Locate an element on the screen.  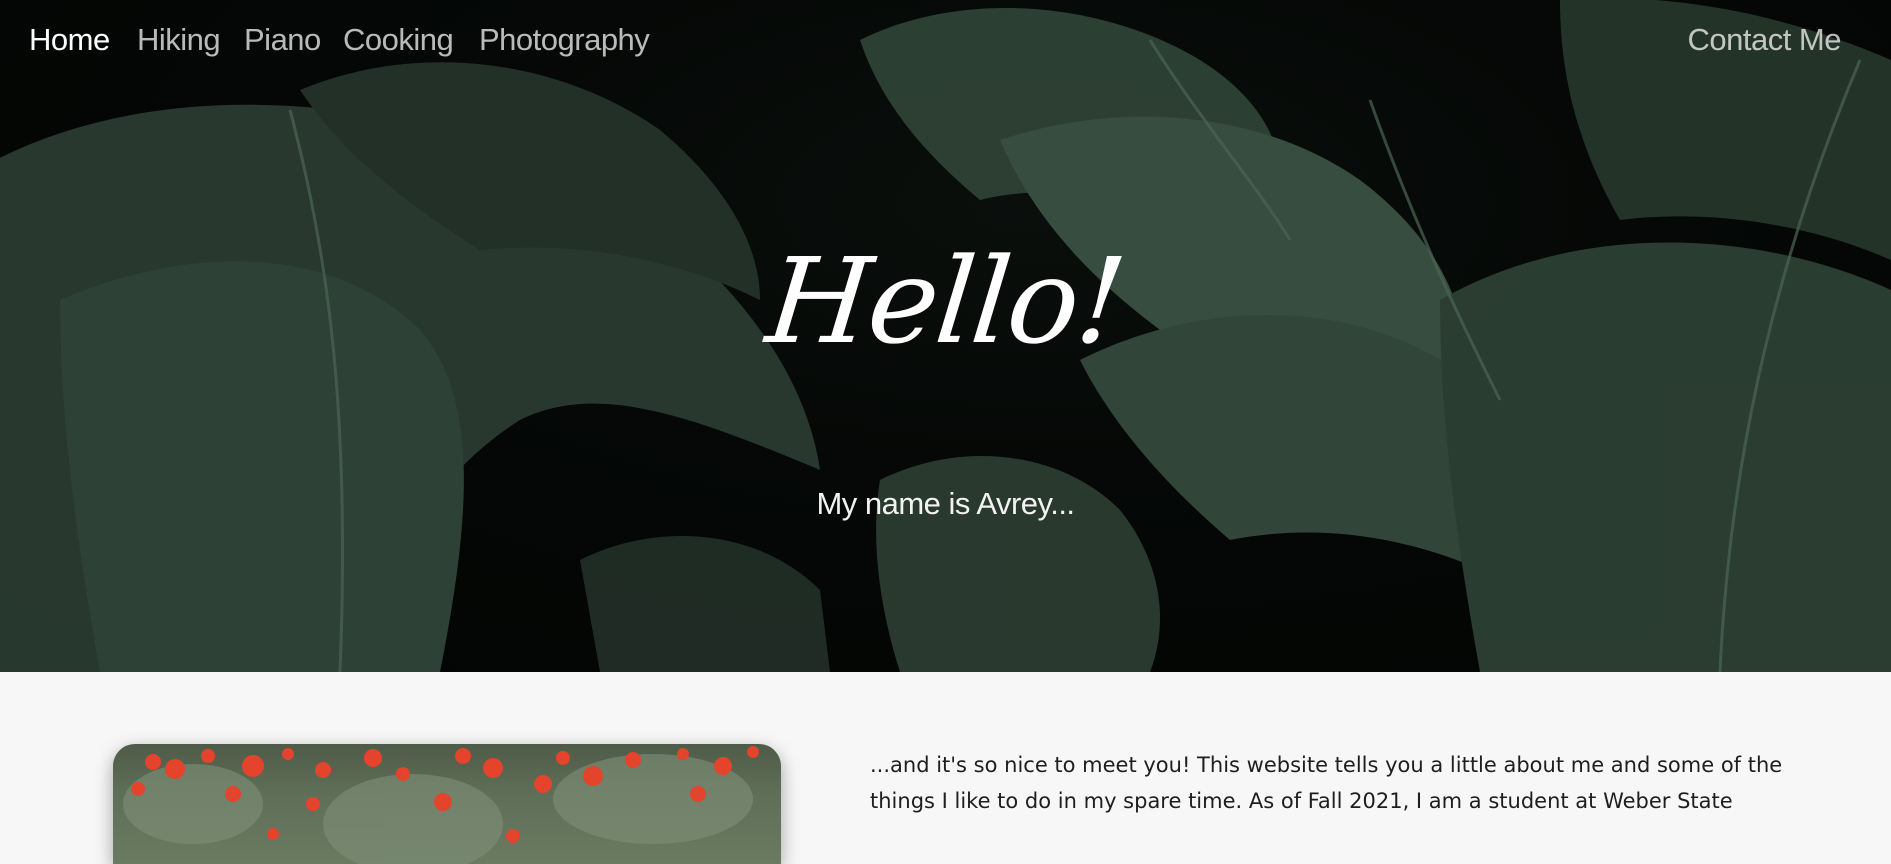
nav-link-photography: Photography is located at coordinates (564, 40).